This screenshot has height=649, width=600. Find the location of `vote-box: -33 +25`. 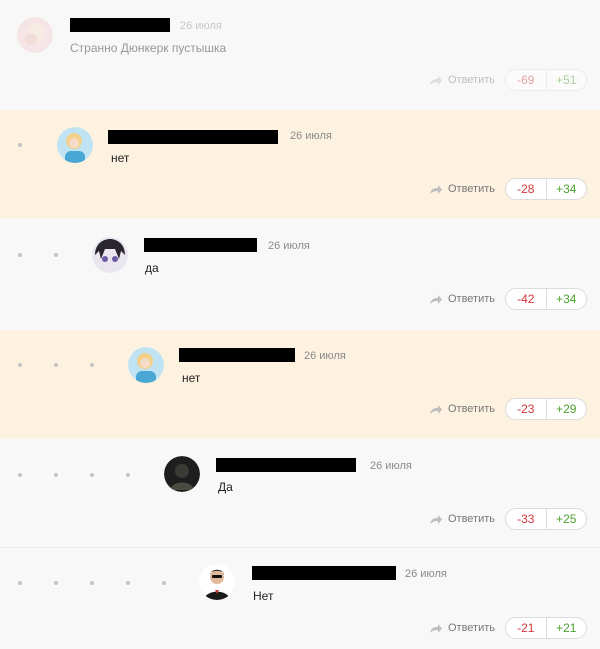

vote-box: -33 +25 is located at coordinates (546, 519).